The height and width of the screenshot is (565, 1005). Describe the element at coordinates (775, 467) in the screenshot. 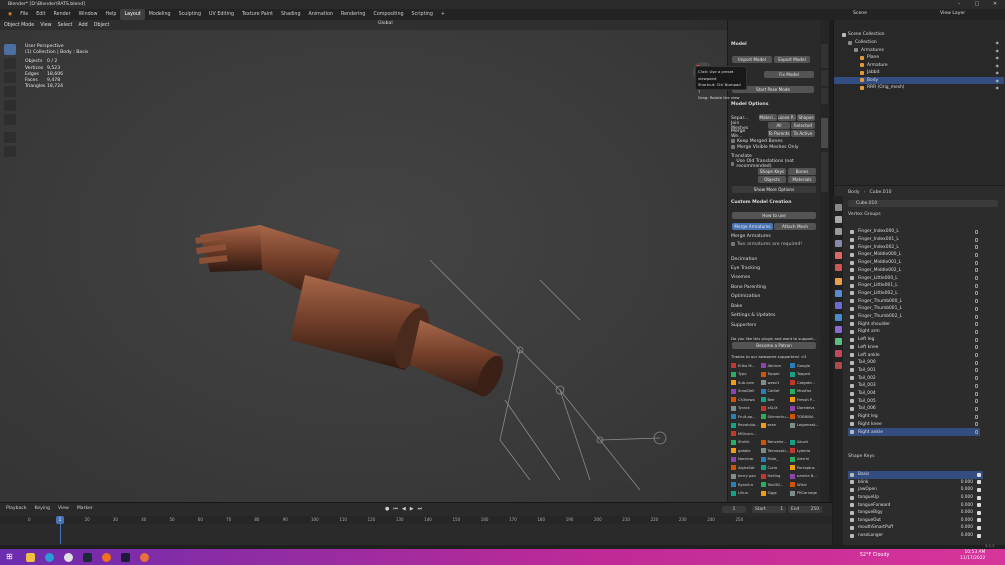

I see `supporter-item: Curio` at that location.